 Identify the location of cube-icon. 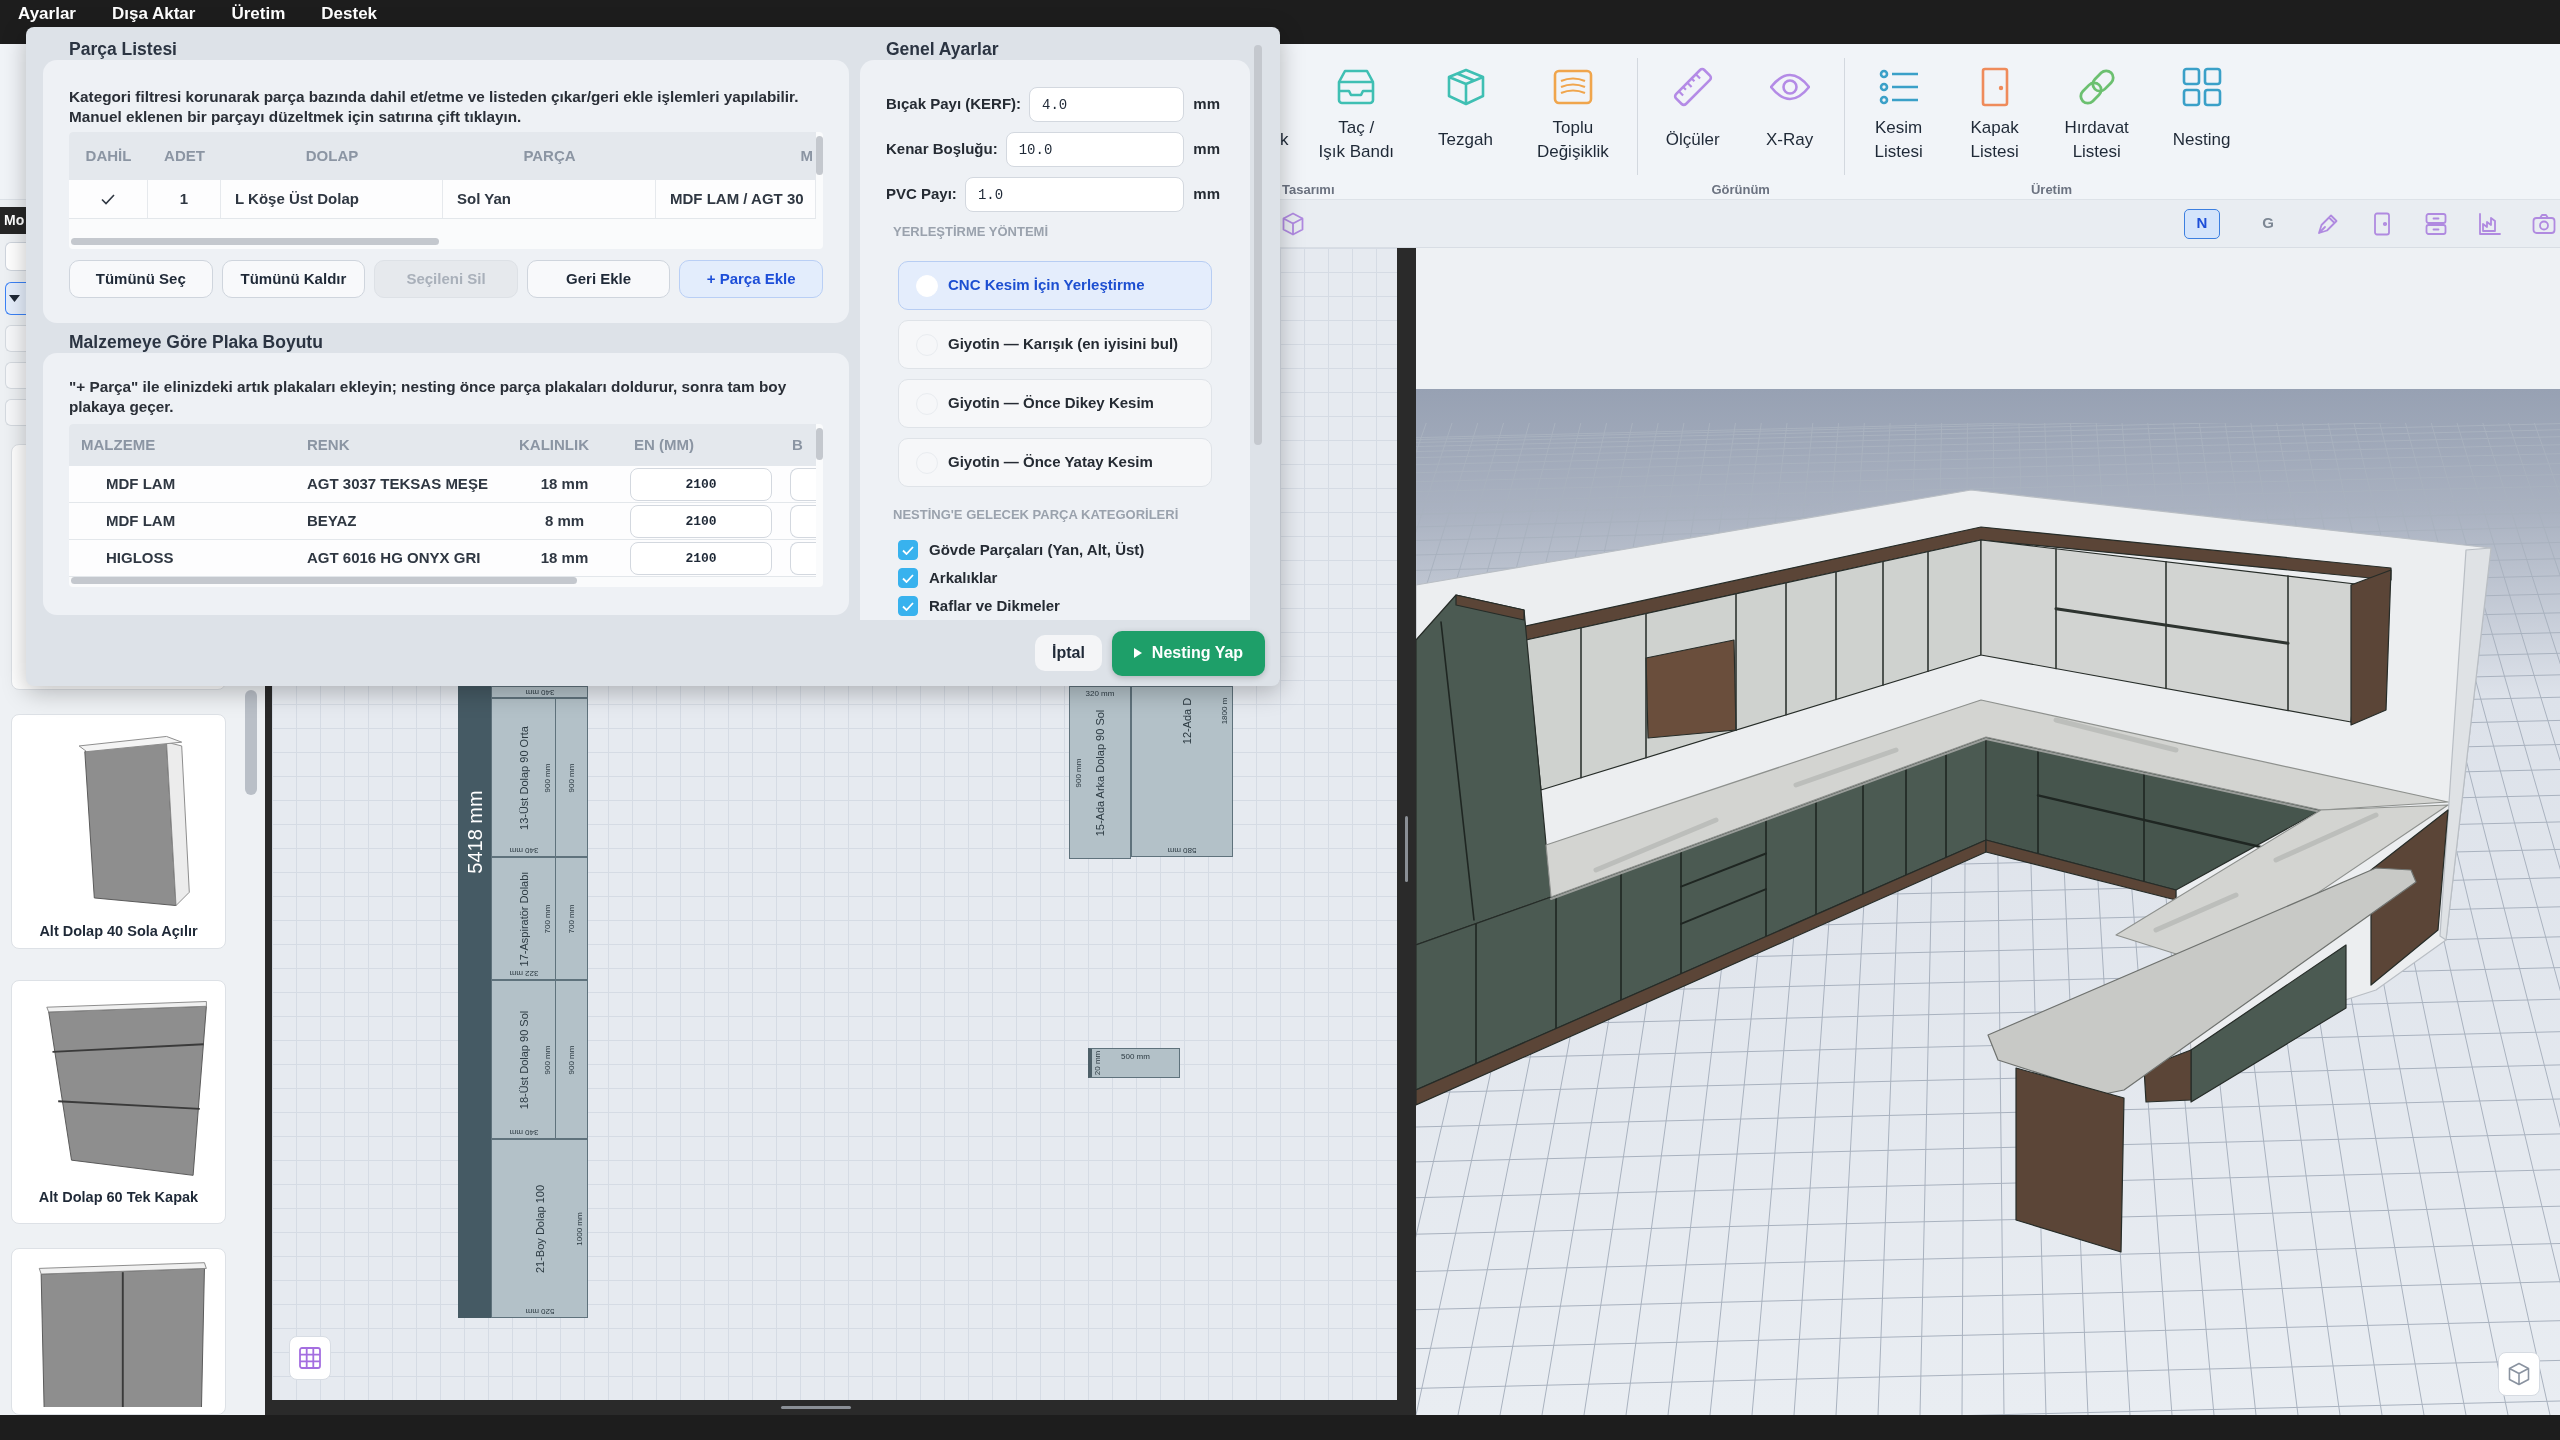
(1293, 223).